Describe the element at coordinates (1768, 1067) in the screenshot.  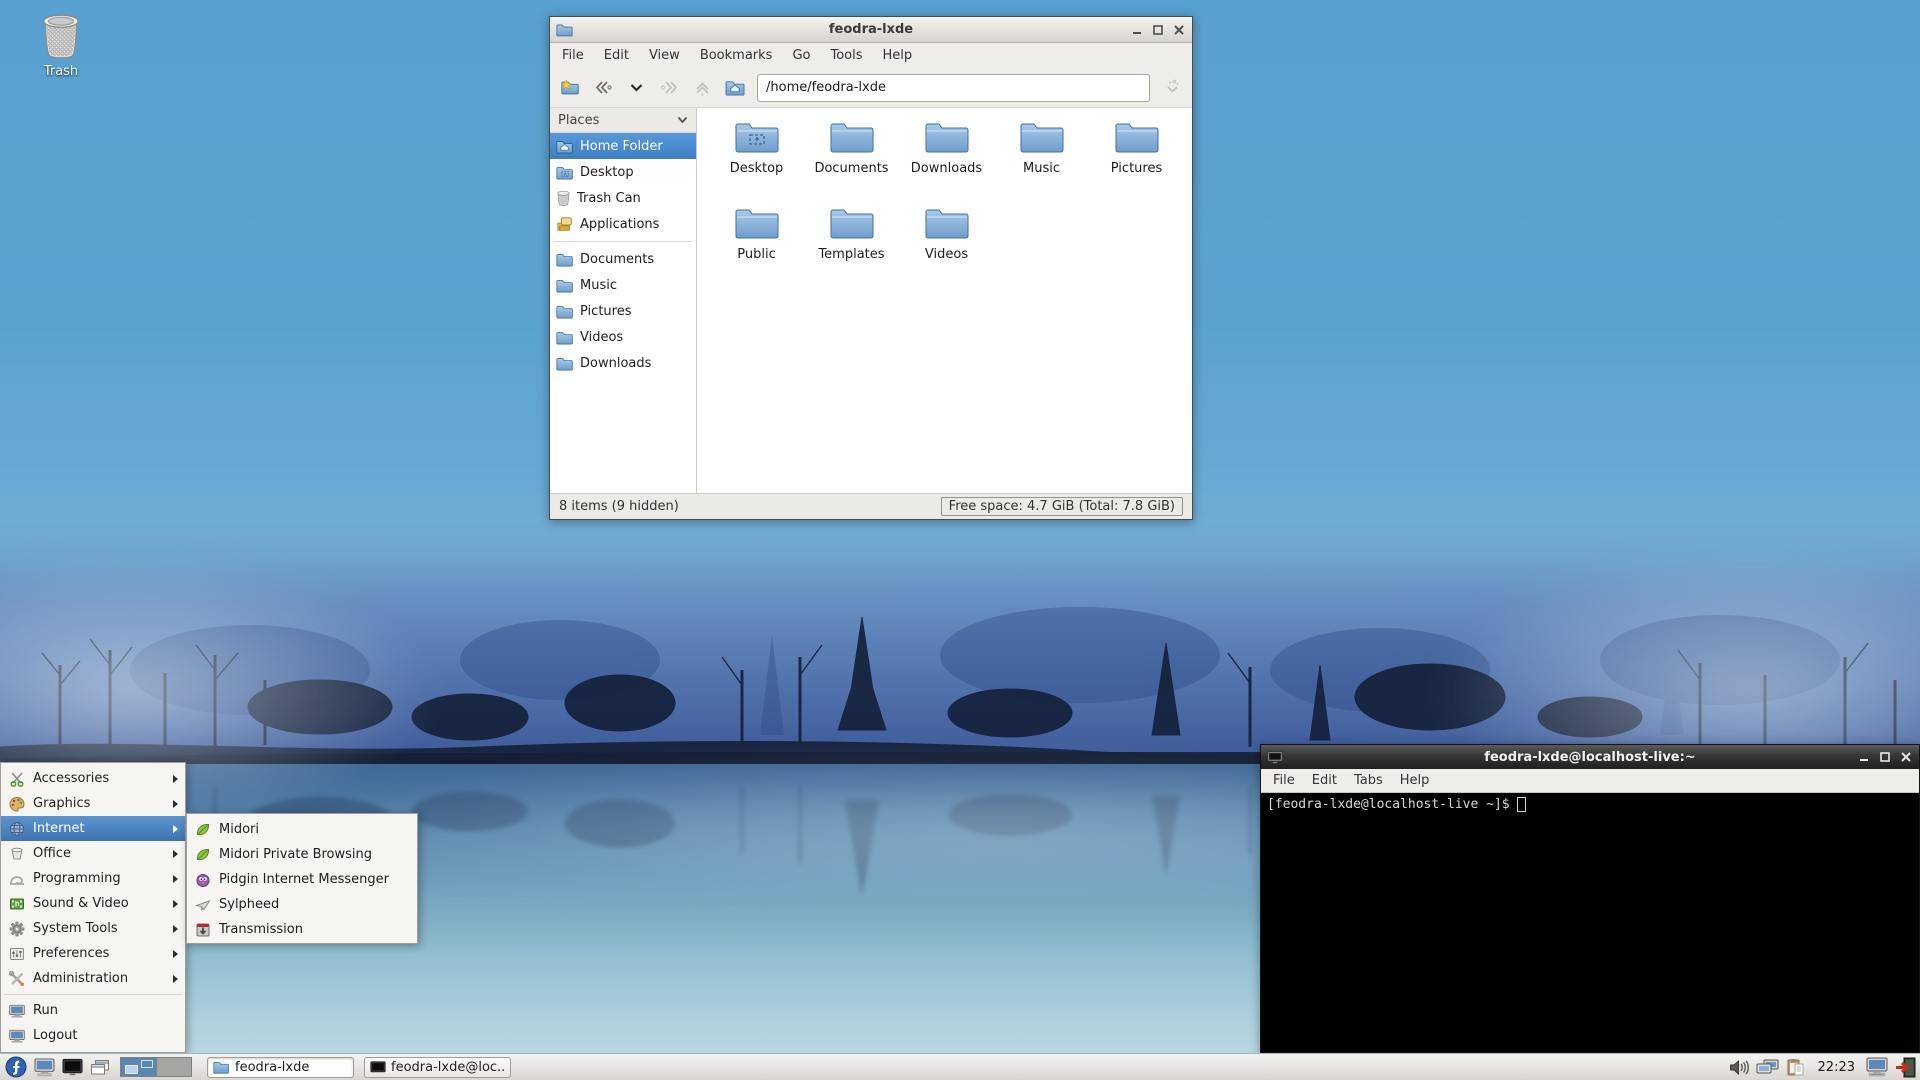
I see `network-icon` at that location.